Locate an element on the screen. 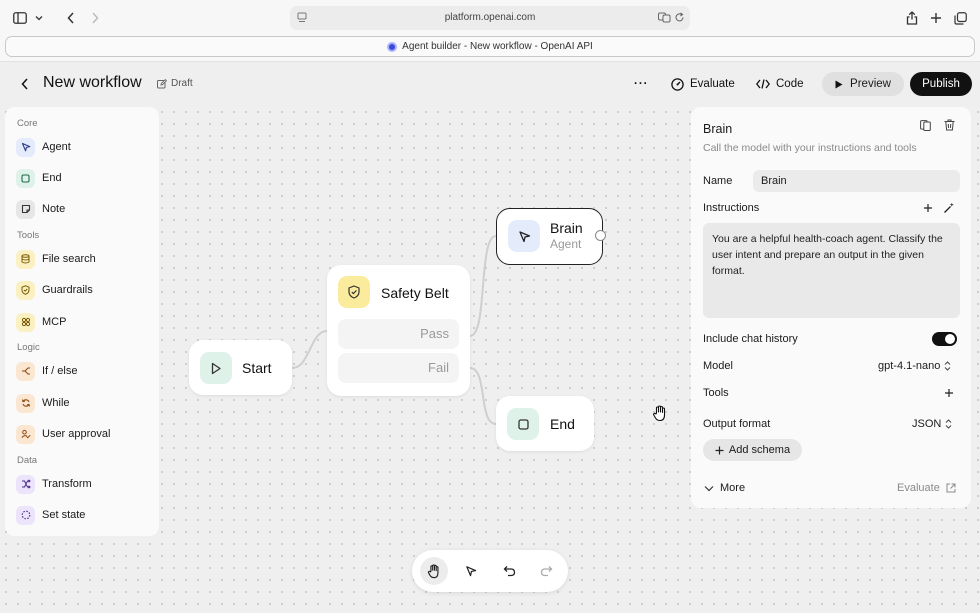  palette-item-file-search: File search is located at coordinates (83, 259).